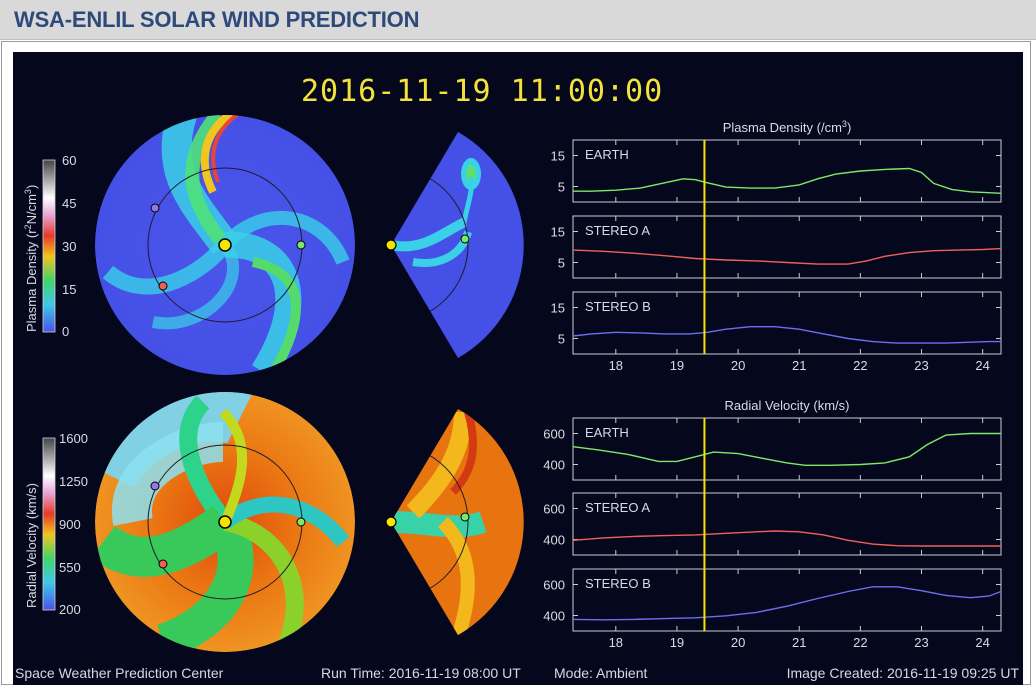  What do you see at coordinates (69, 203) in the screenshot?
I see `density-tick-45: 45` at bounding box center [69, 203].